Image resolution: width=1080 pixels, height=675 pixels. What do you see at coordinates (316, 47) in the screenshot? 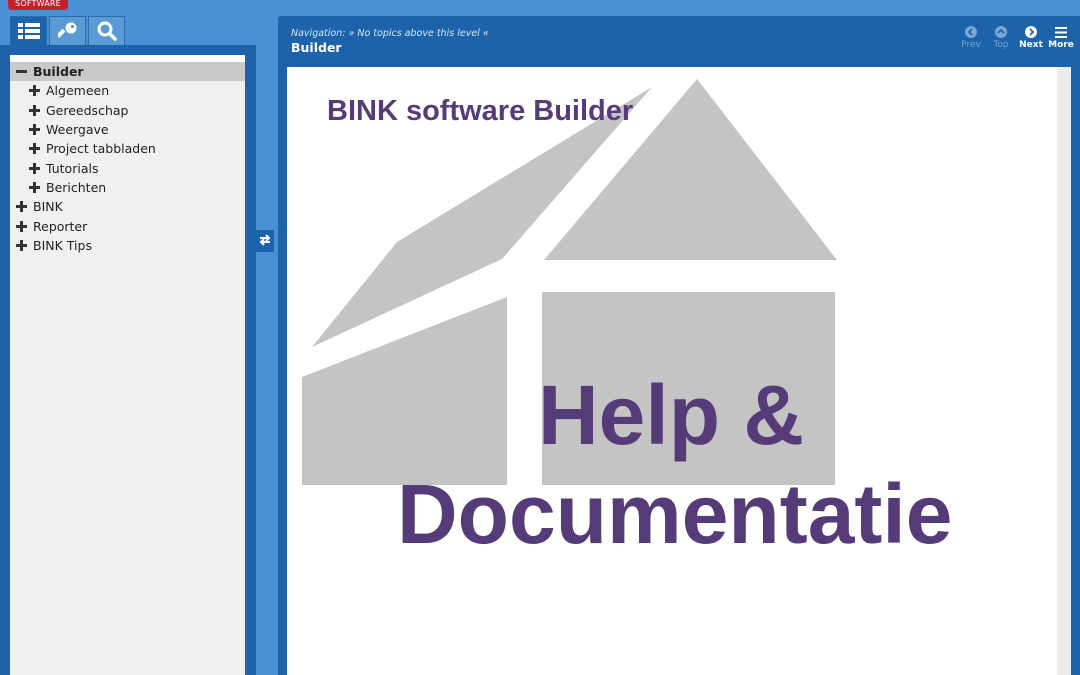
I see `topic-title: Builder` at bounding box center [316, 47].